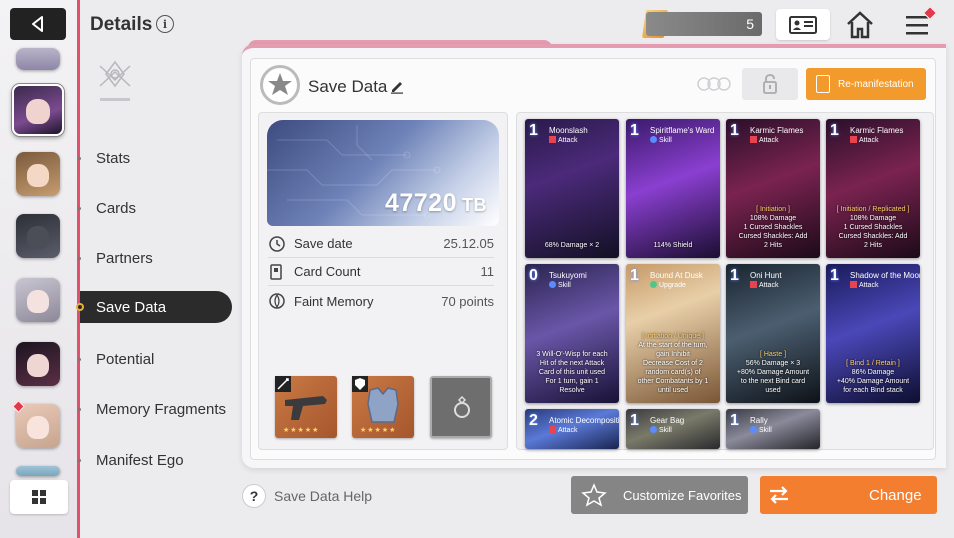  I want to click on re-manifestation-label: Re-manifestation, so click(876, 84).